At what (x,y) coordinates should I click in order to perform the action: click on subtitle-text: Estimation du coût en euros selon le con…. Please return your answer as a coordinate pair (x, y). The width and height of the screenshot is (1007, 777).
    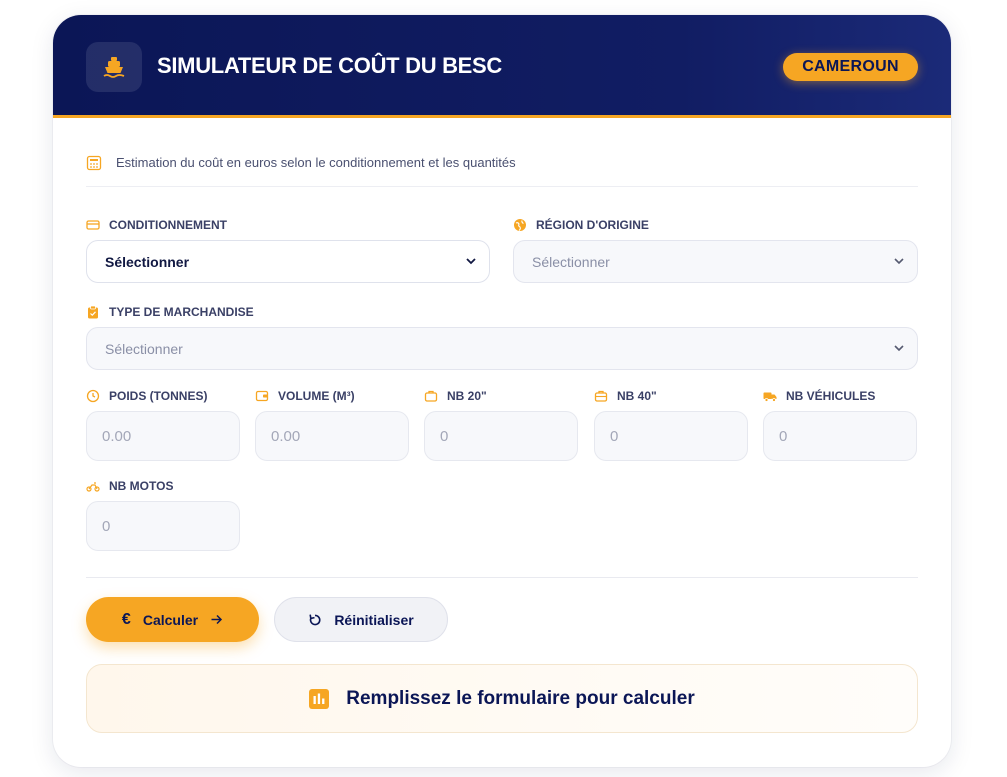
    Looking at the image, I should click on (316, 162).